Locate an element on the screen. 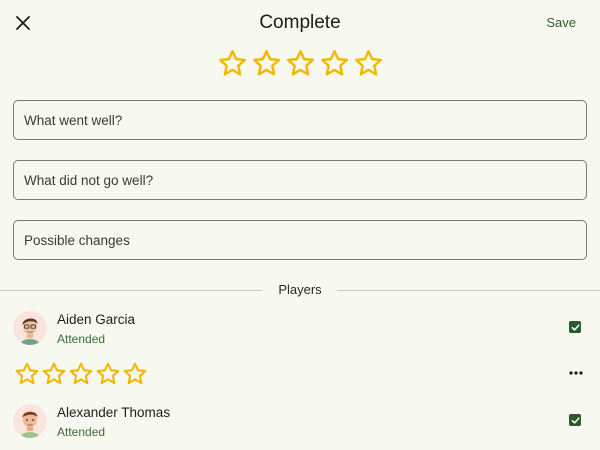 The height and width of the screenshot is (450, 600). more-options-button is located at coordinates (576, 373).